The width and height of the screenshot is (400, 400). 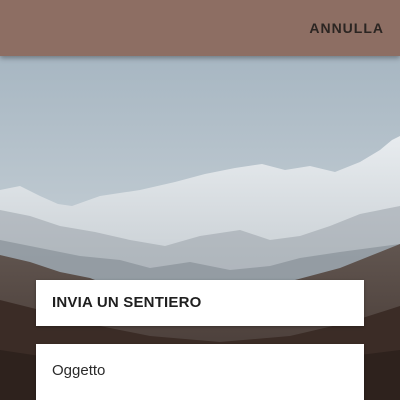 I want to click on form-title: INVIA UN SENTIERO, so click(x=127, y=302).